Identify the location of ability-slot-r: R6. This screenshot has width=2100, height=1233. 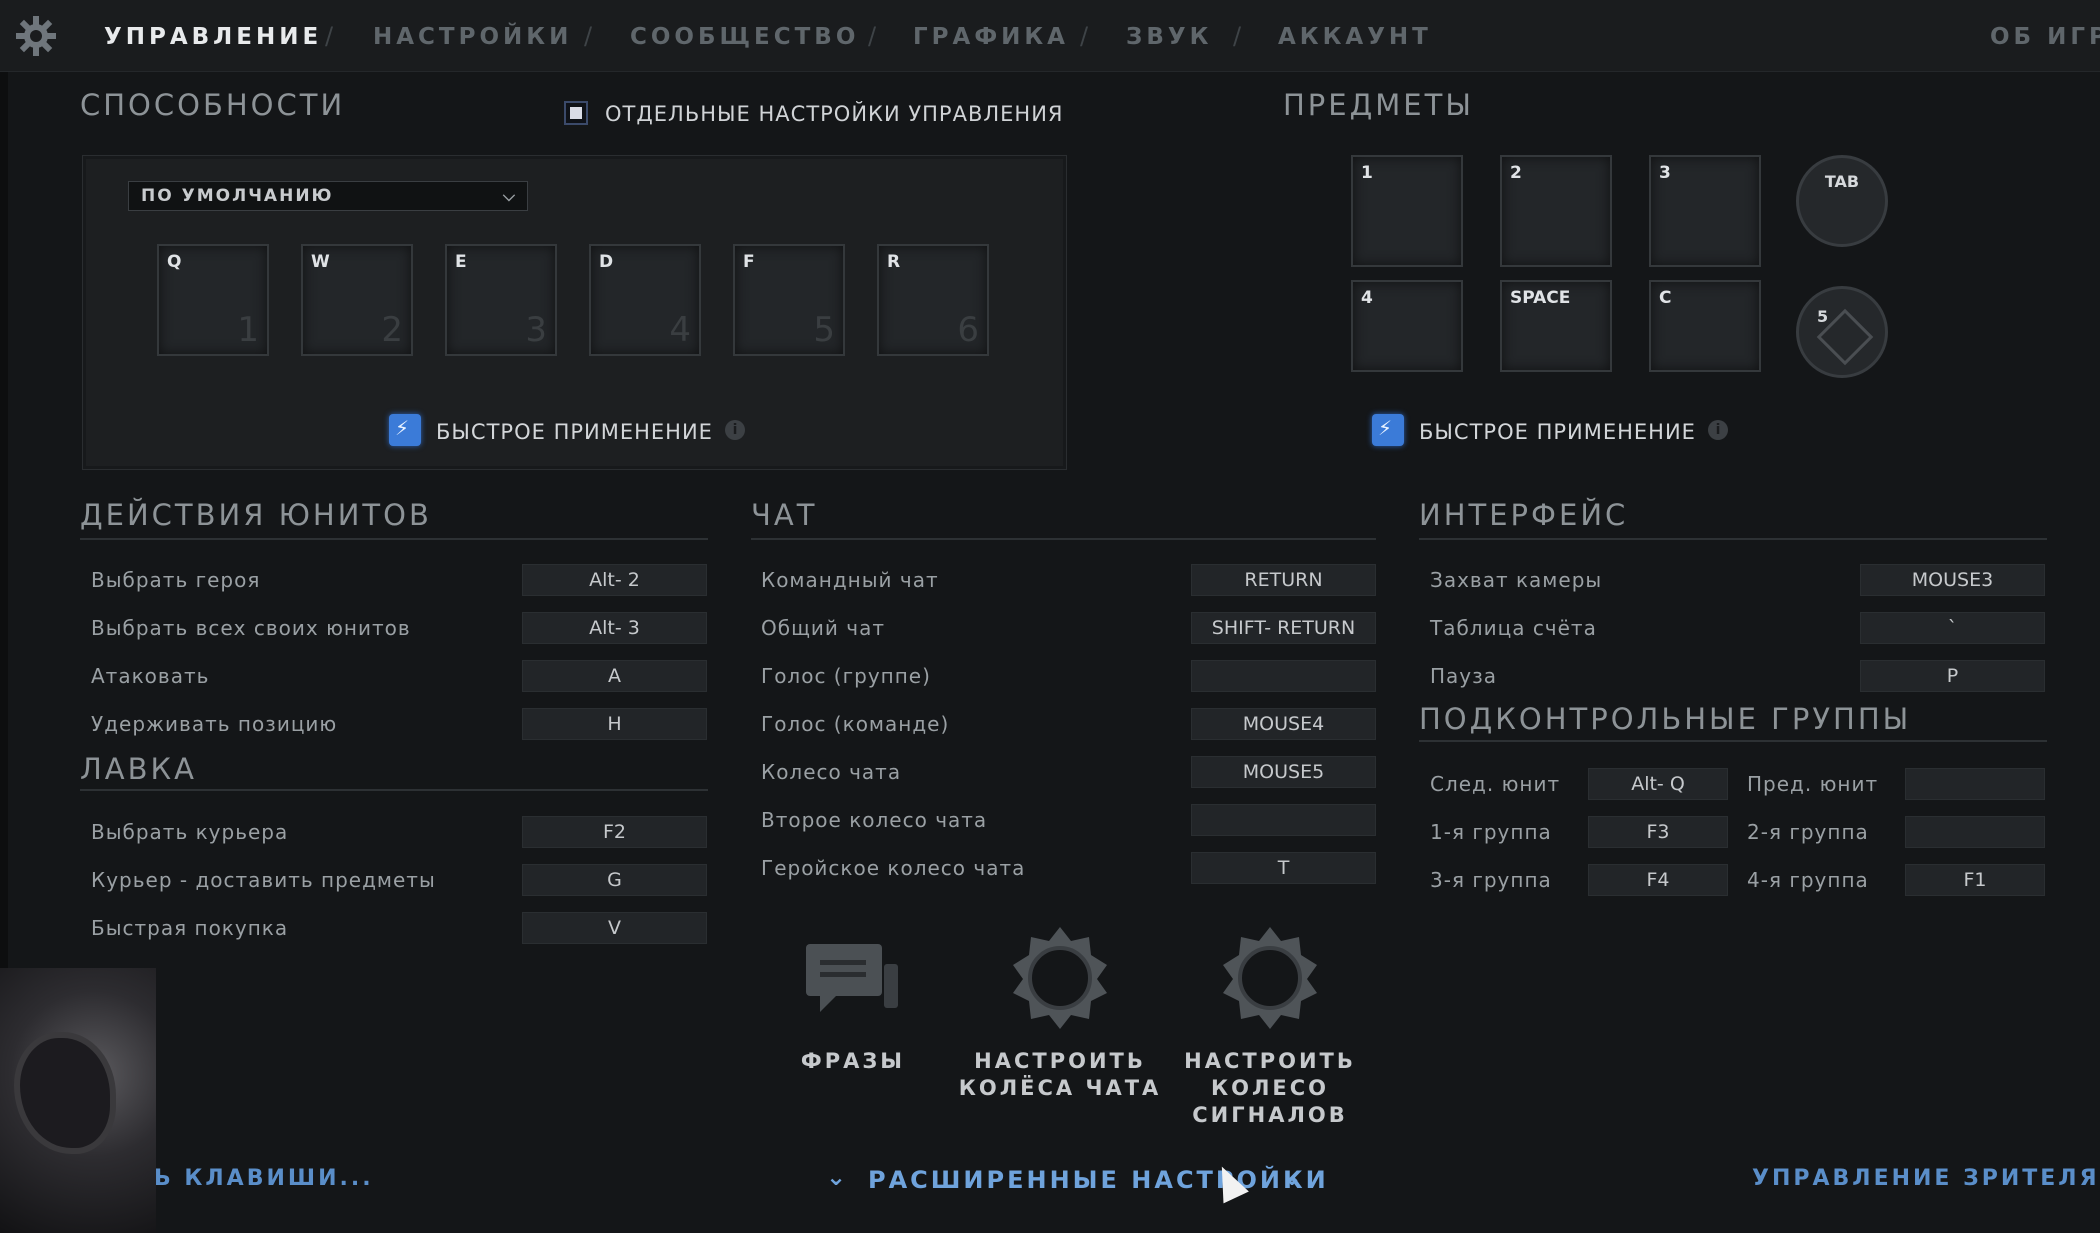
(933, 300).